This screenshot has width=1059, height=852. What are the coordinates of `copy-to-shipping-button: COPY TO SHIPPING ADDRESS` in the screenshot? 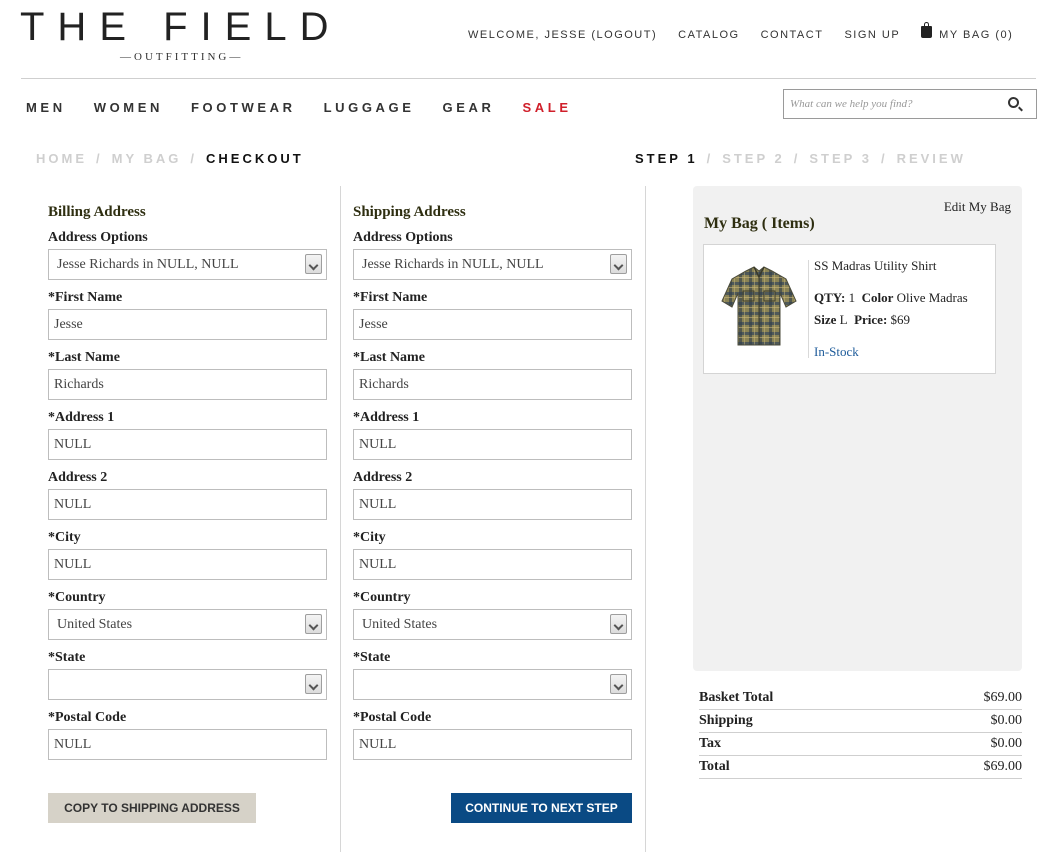 It's located at (152, 808).